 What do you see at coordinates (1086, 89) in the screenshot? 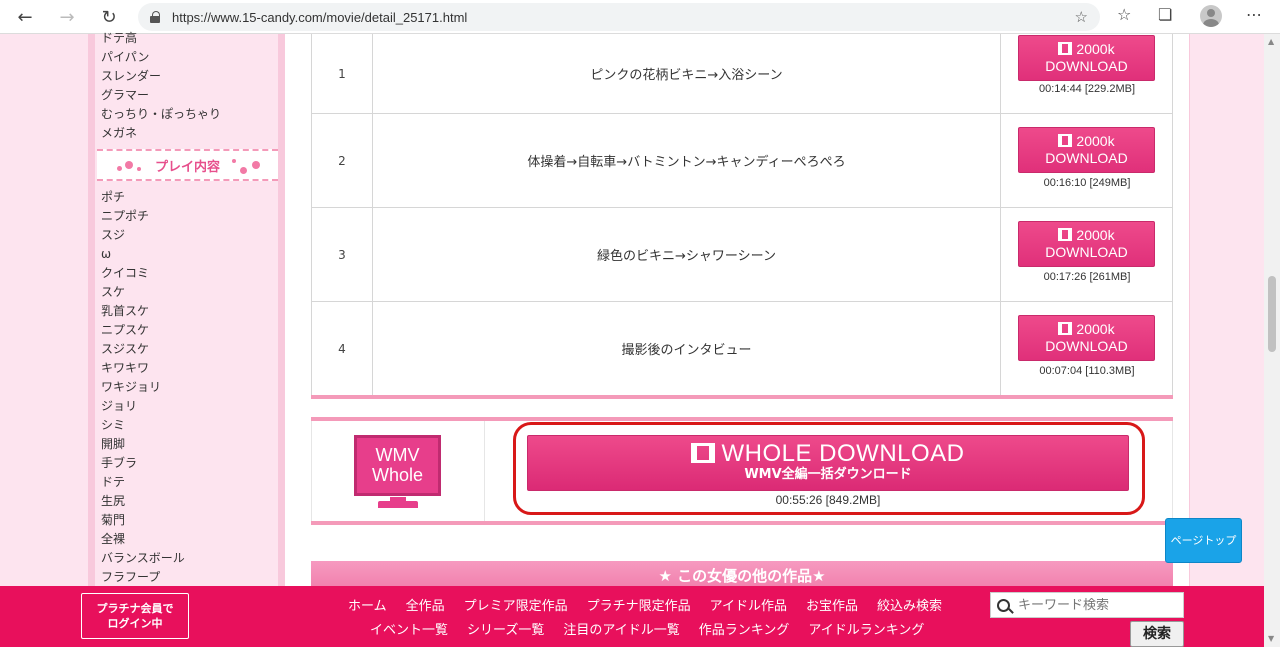
I see `chapter-meta: 00:14:44 [229.2MB]` at bounding box center [1086, 89].